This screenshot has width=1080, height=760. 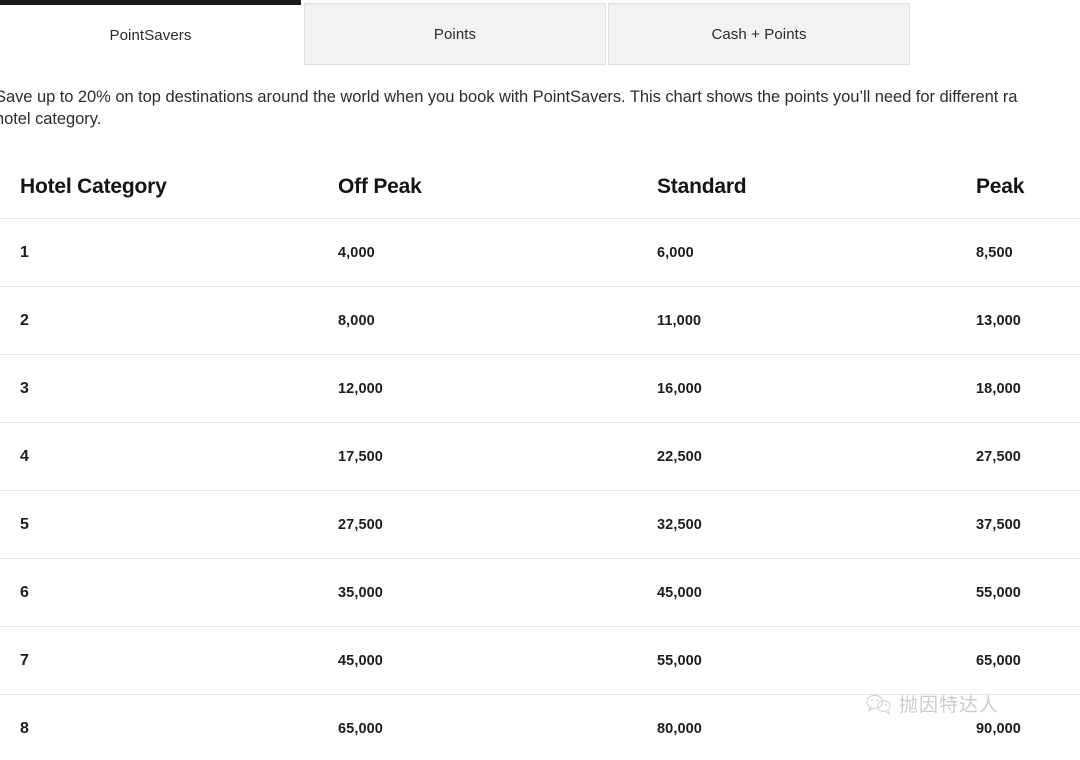 I want to click on tab-label: Cash + Points, so click(x=759, y=34).